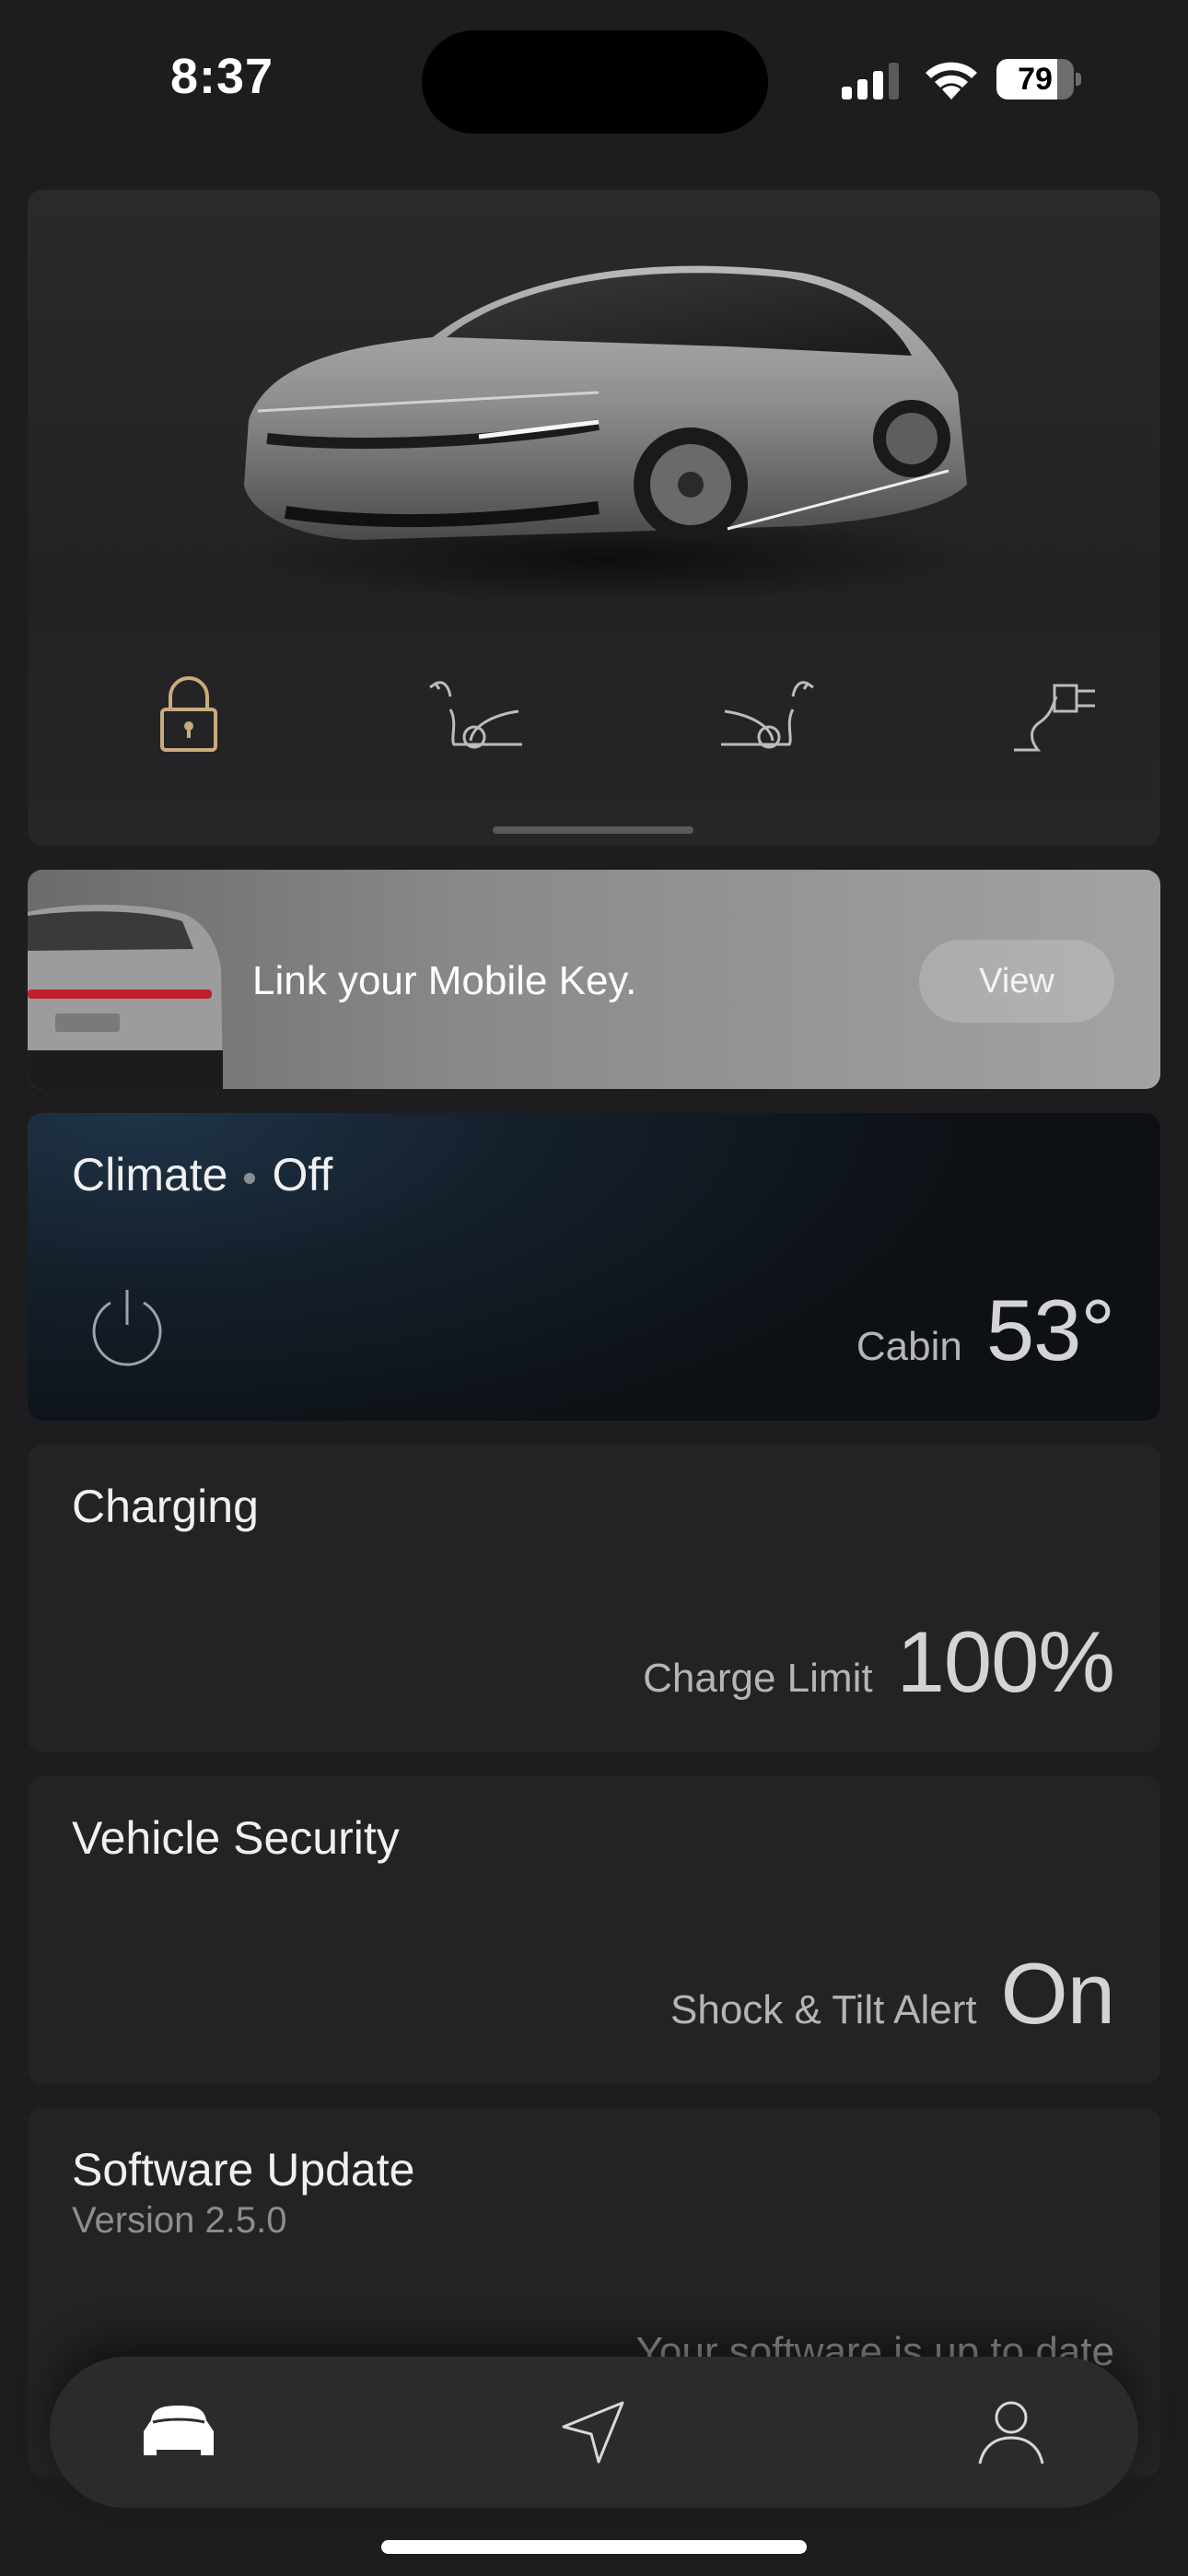 This screenshot has height=2576, width=1188. Describe the element at coordinates (250, 1178) in the screenshot. I see `separator-dot` at that location.